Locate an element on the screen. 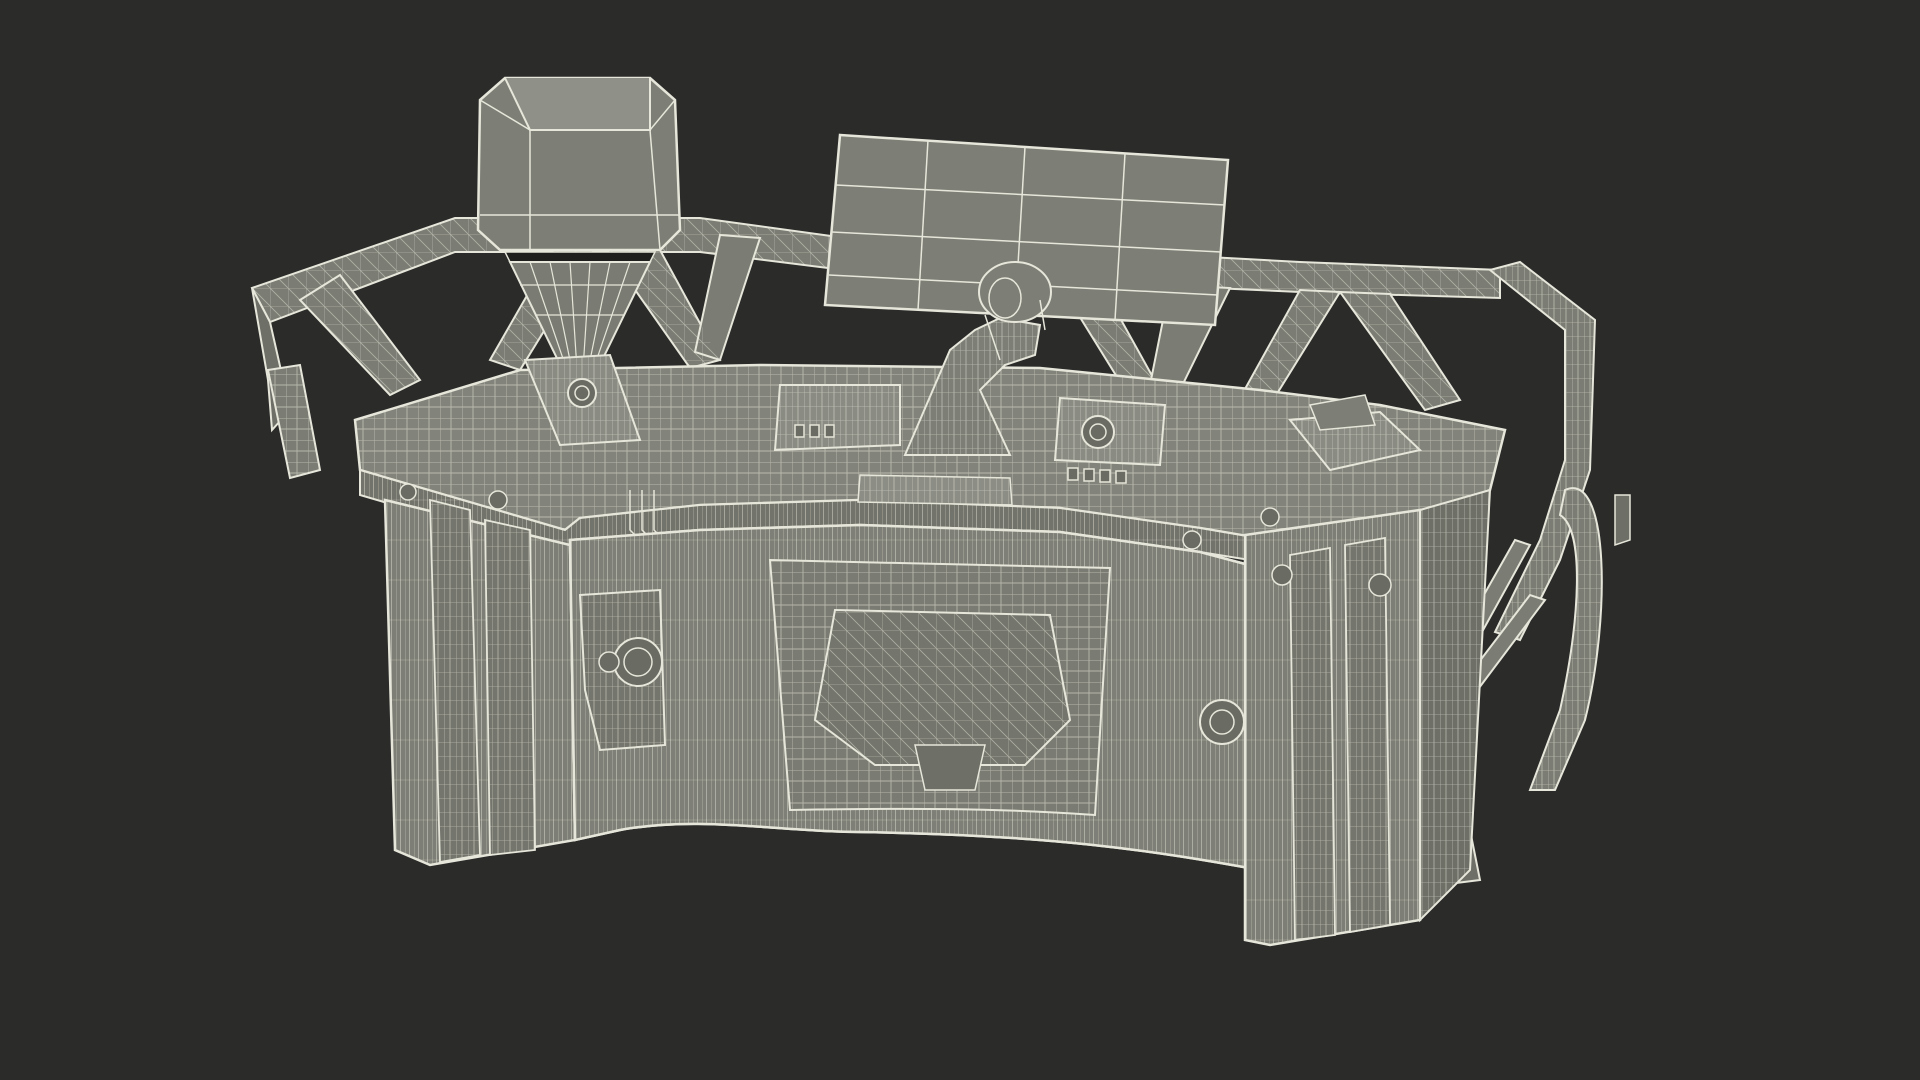 The image size is (1920, 1080). console-front-body is located at coordinates (915, 697).